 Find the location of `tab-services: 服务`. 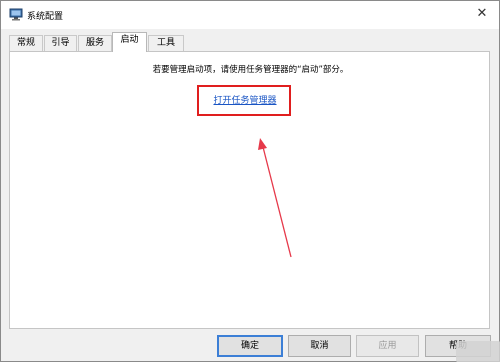

tab-services: 服务 is located at coordinates (95, 43).